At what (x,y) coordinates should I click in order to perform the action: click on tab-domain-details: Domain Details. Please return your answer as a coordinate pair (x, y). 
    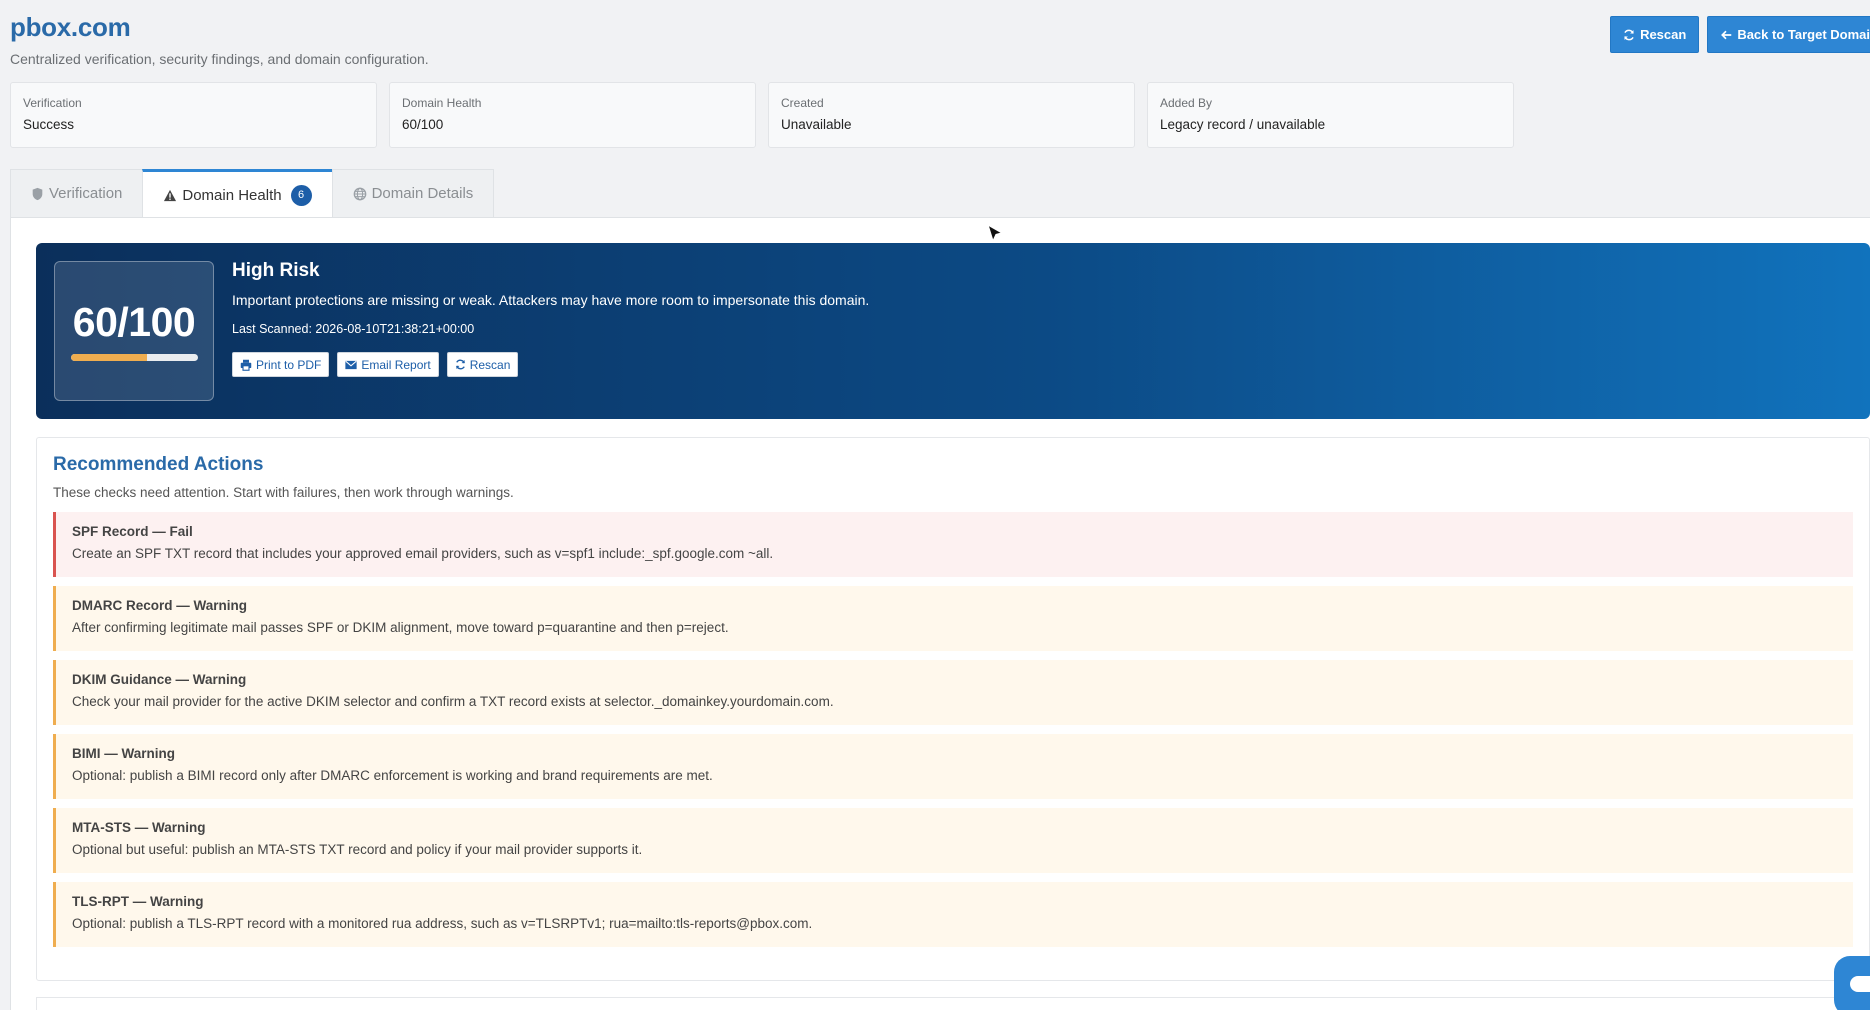
    Looking at the image, I should click on (413, 193).